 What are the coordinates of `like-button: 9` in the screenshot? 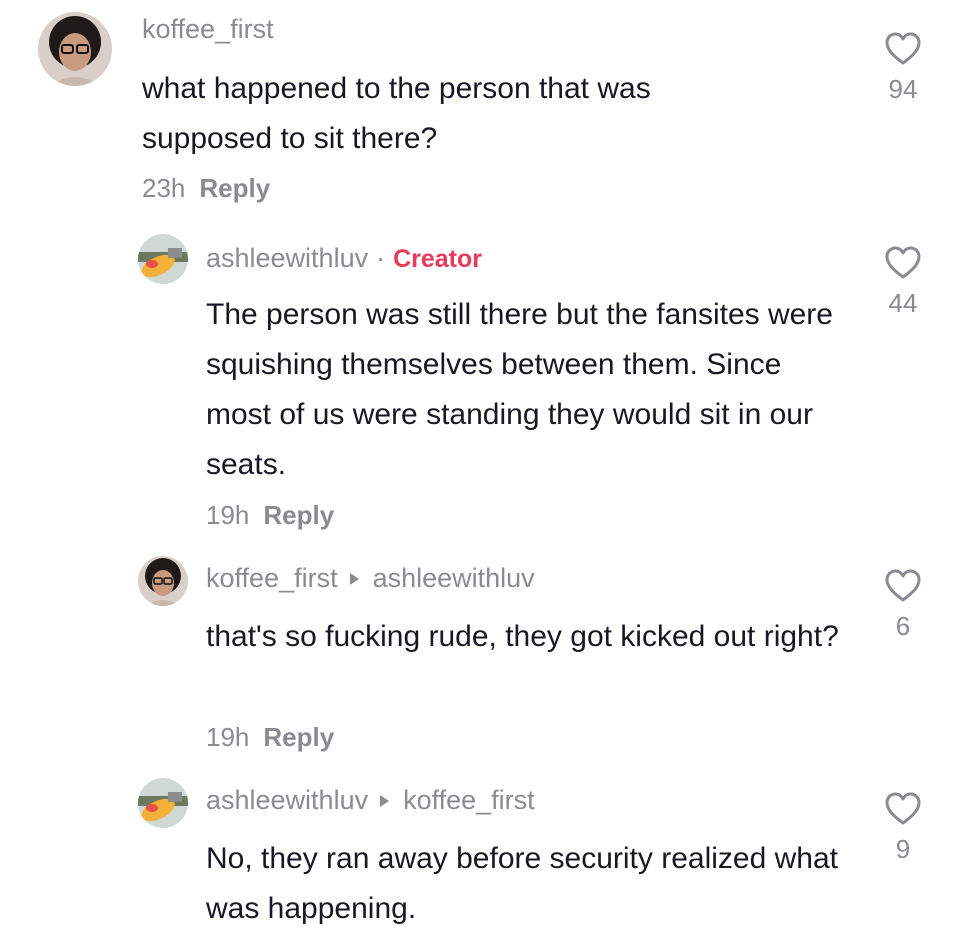 It's located at (903, 828).